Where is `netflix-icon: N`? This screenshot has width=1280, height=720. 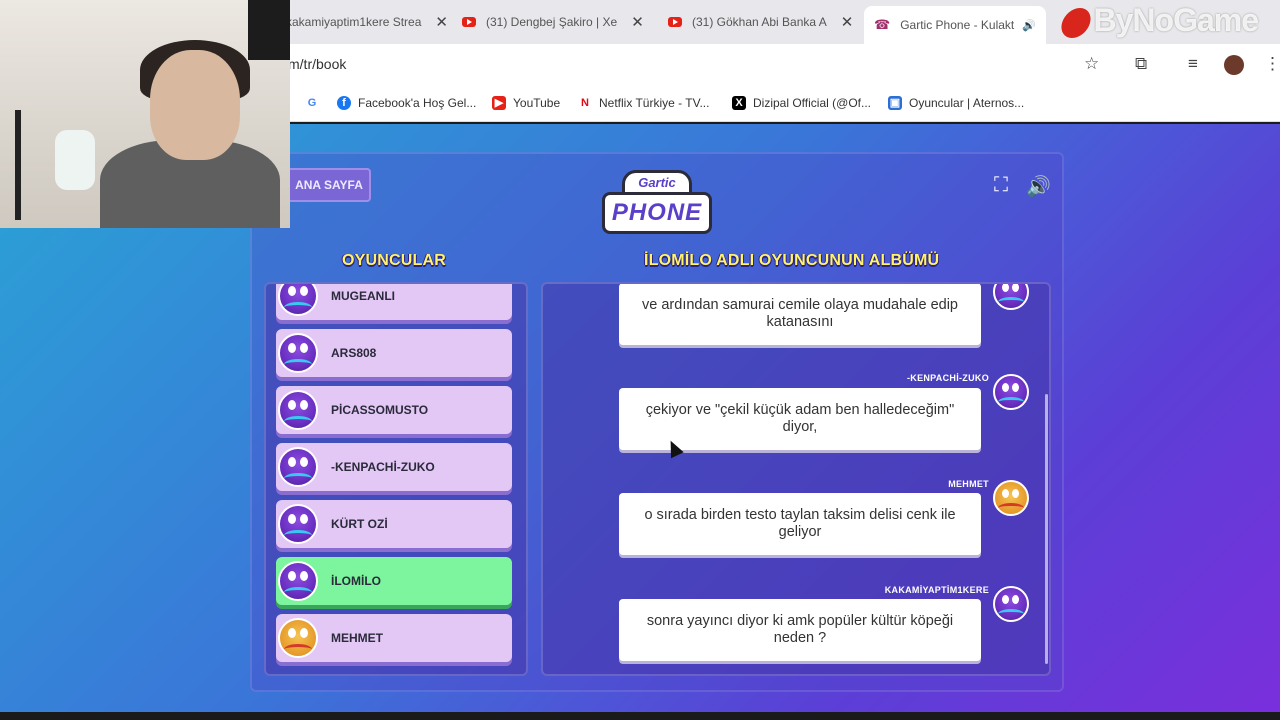 netflix-icon: N is located at coordinates (585, 103).